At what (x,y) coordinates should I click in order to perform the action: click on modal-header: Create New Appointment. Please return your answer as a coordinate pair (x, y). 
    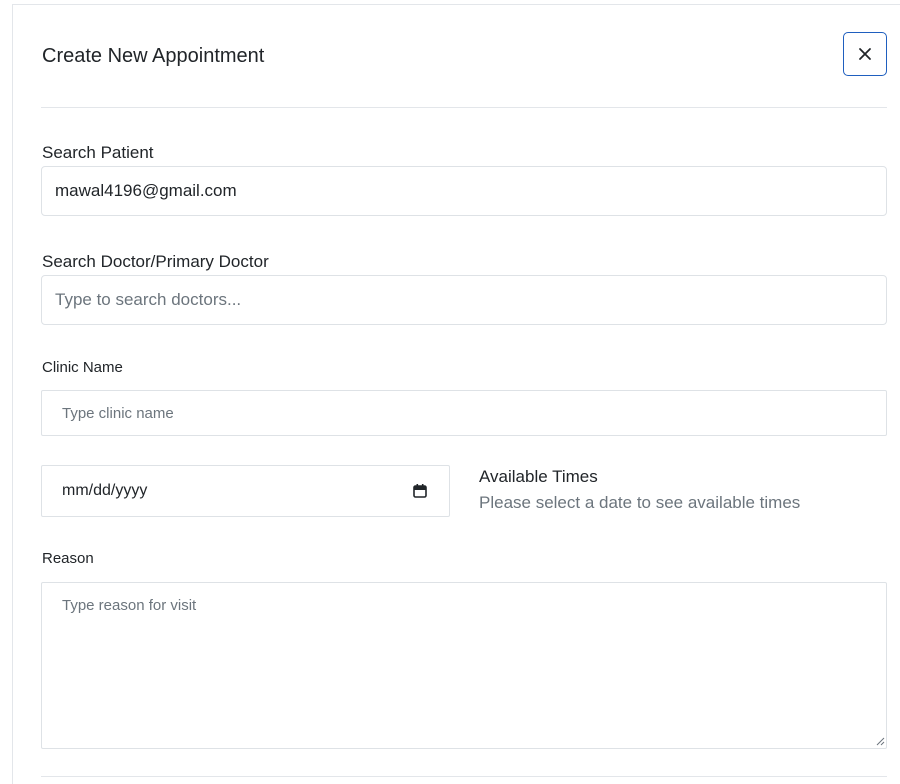
    Looking at the image, I should click on (464, 56).